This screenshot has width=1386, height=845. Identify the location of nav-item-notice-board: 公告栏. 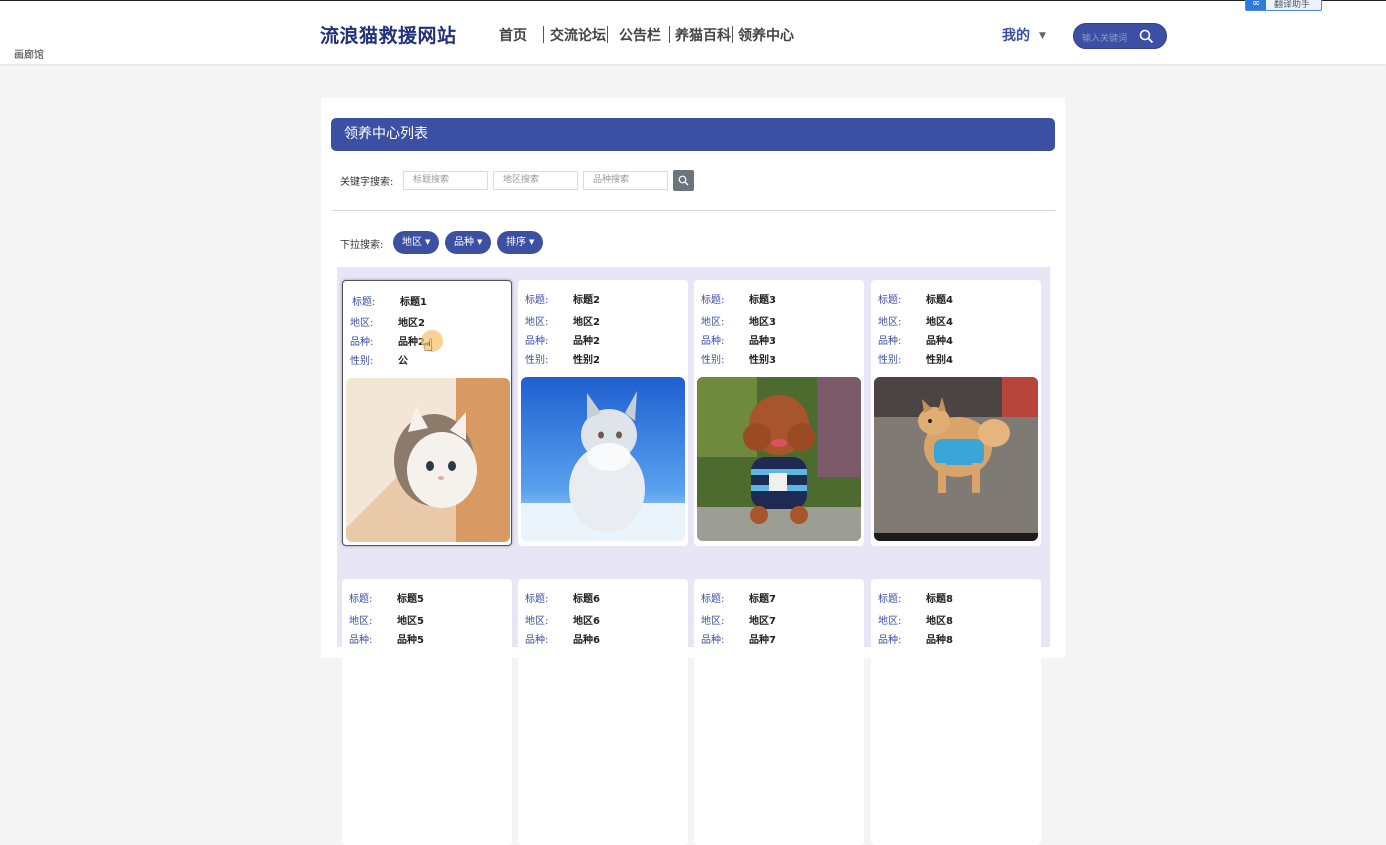
(640, 35).